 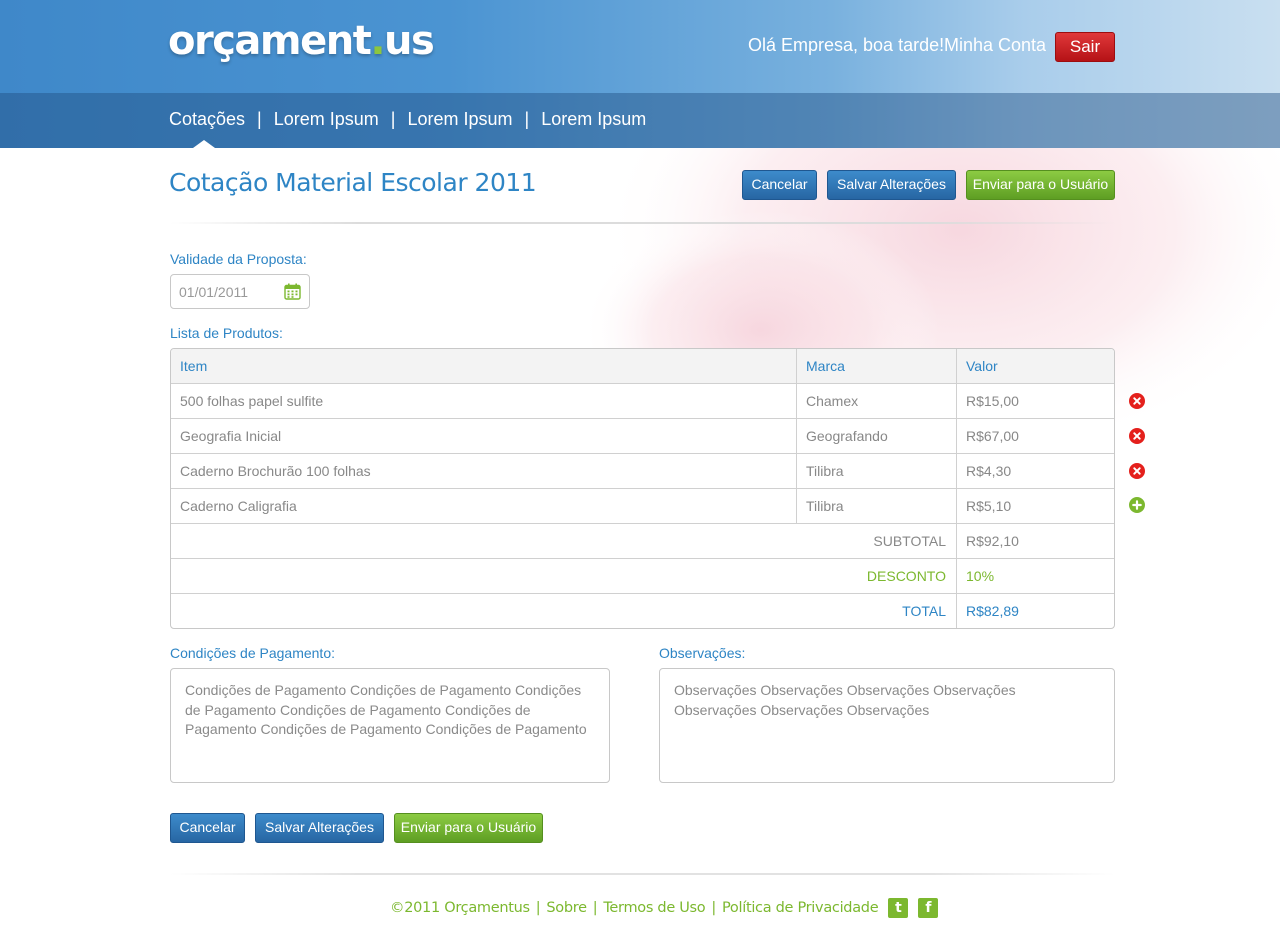 I want to click on column-header-brand: Marca, so click(x=876, y=366).